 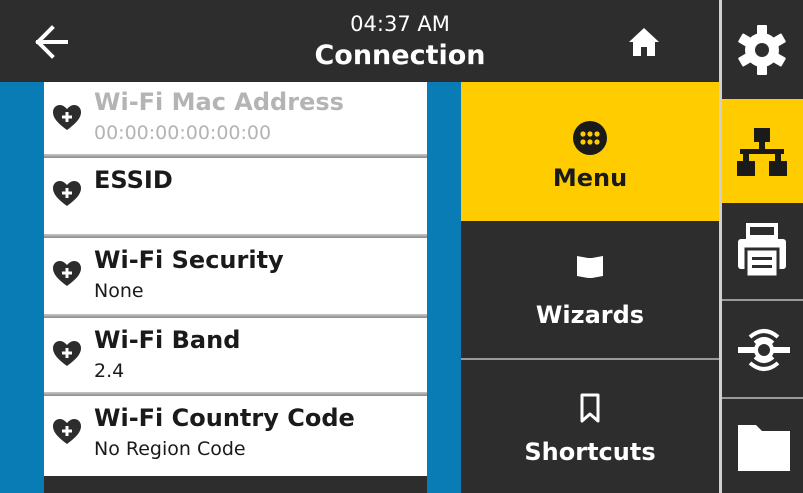 I want to click on storage-rail-button, so click(x=762, y=446).